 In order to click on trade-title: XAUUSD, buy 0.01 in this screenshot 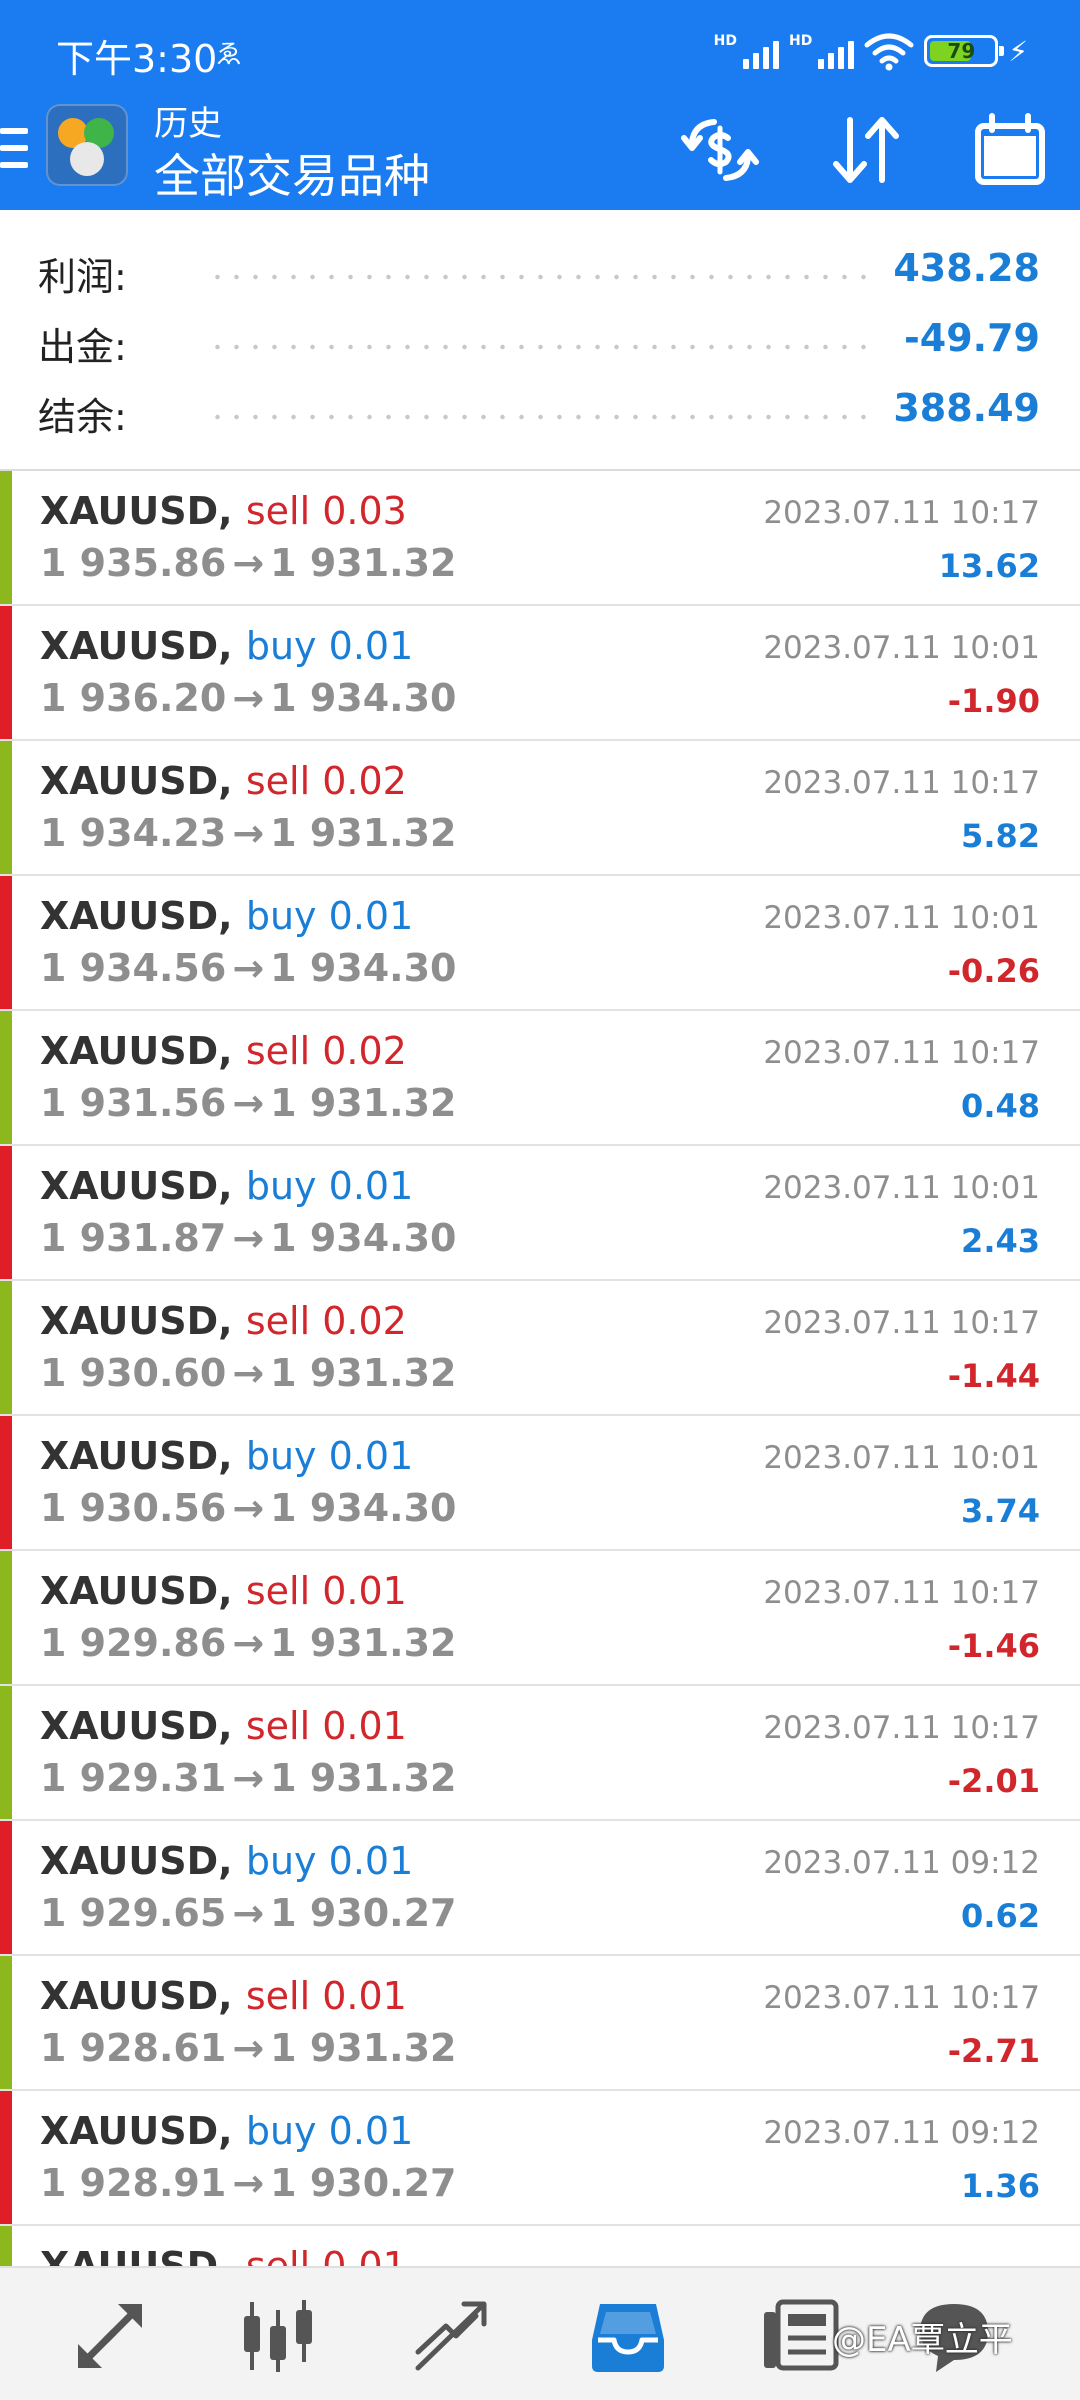, I will do `click(227, 1456)`.